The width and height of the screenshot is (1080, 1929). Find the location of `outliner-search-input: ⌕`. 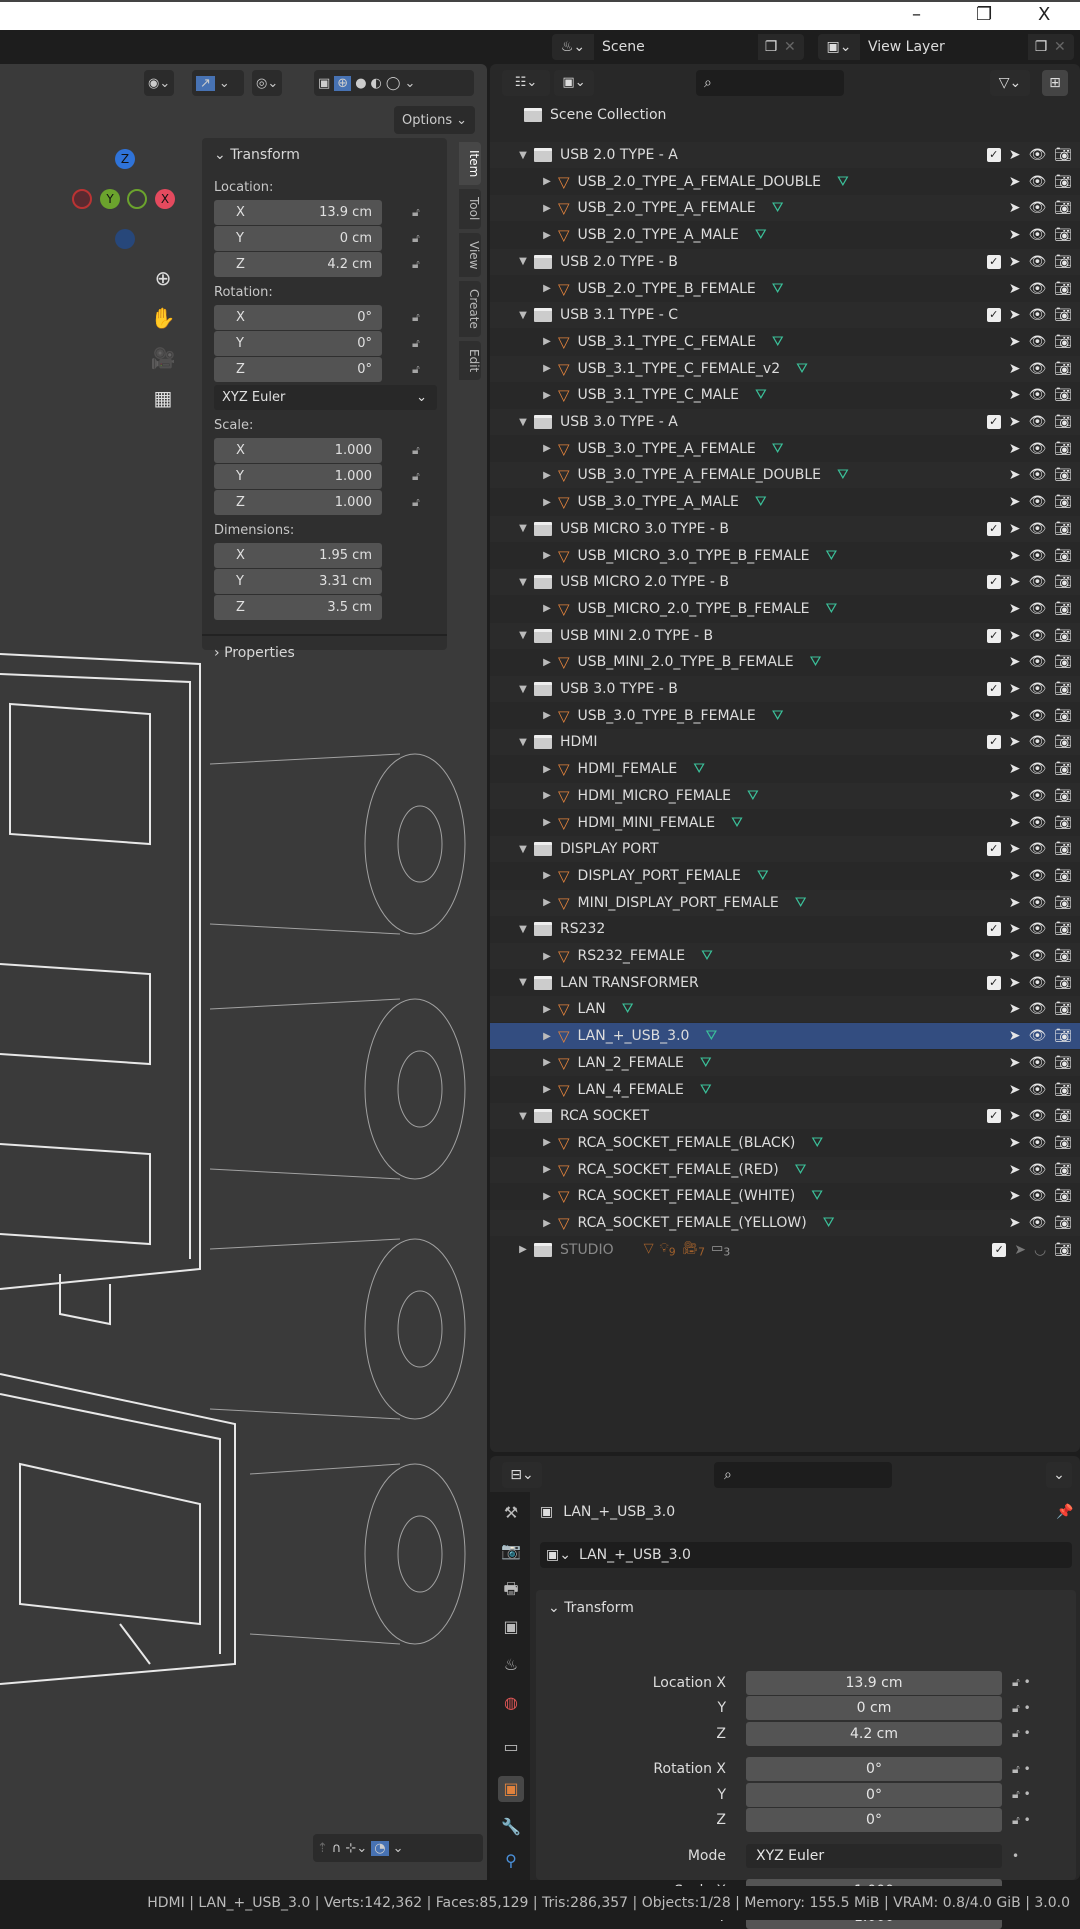

outliner-search-input: ⌕ is located at coordinates (770, 83).